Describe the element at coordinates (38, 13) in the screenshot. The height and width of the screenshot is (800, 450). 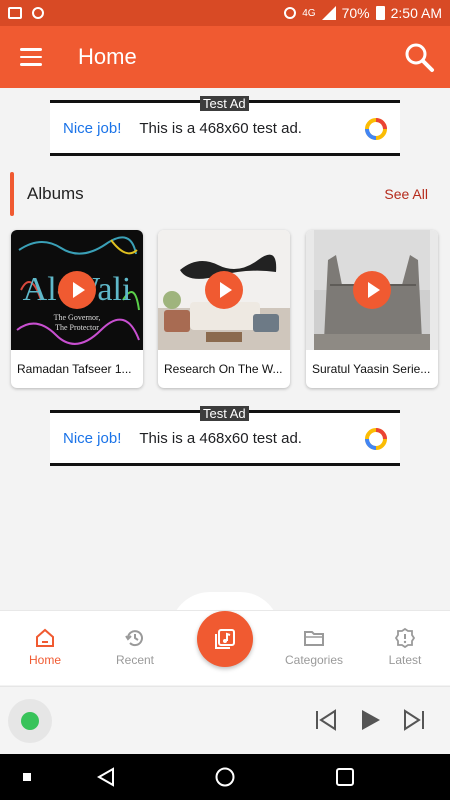
I see `radio-icon` at that location.